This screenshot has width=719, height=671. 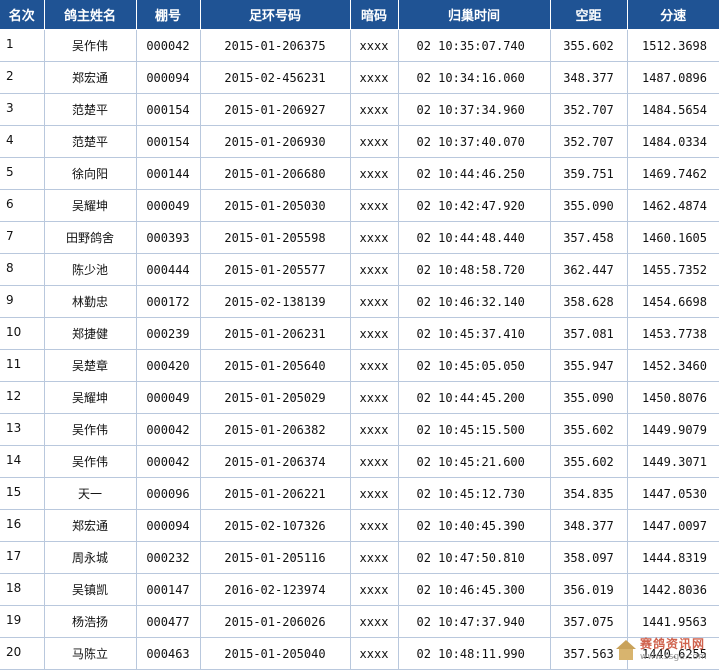 I want to click on cell-arrival-time: 02 10:44:45.200, so click(x=474, y=397).